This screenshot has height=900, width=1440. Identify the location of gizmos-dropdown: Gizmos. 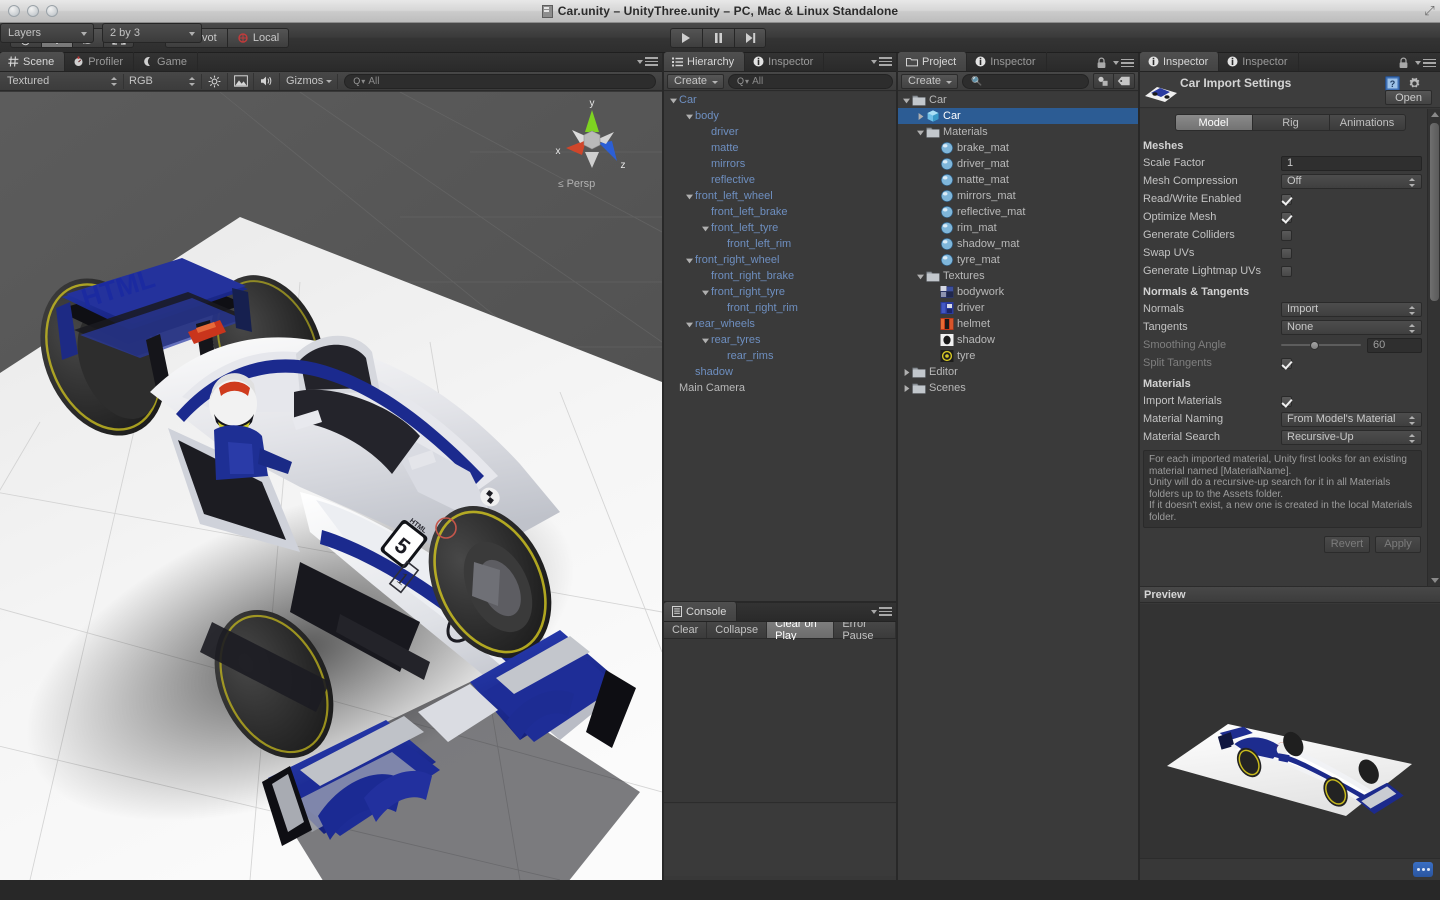
(309, 81).